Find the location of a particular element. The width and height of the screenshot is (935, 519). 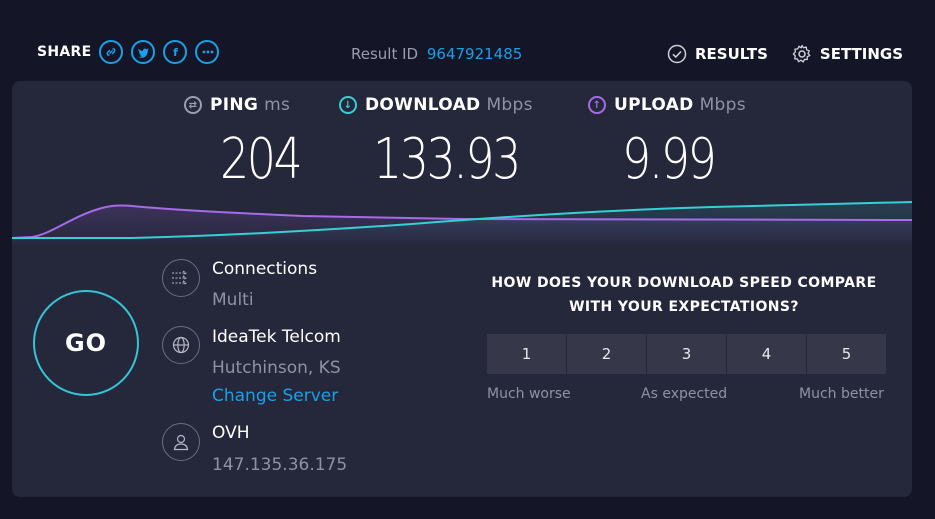

rating-option-2: 2 is located at coordinates (606, 354).